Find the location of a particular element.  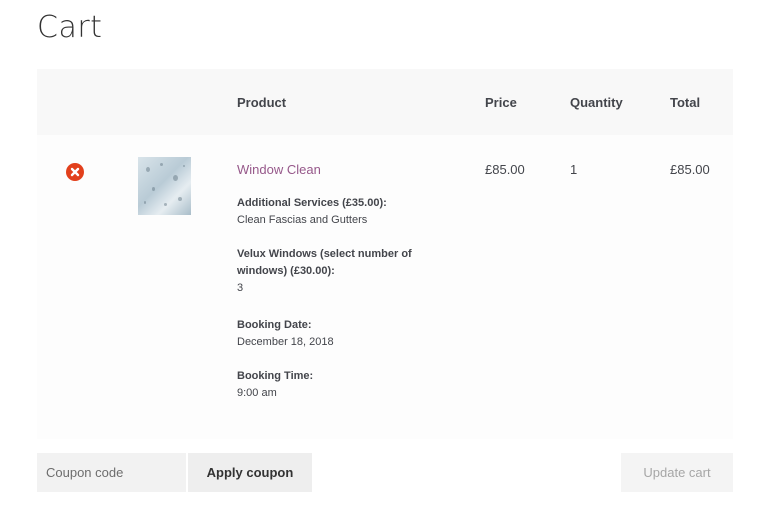

meta-key: Booking Date: is located at coordinates (274, 325).